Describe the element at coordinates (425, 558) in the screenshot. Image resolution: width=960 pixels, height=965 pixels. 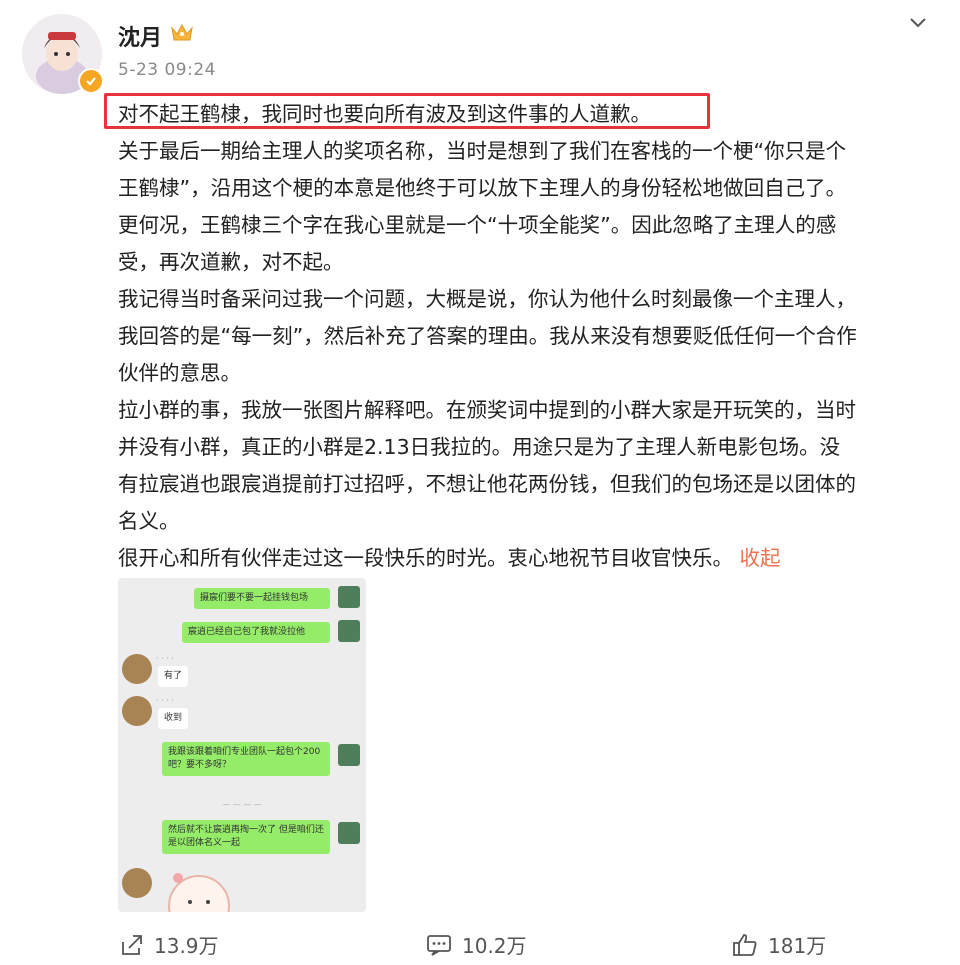
I see `post-line-text: 很开心和所有伙伴走过这一段快乐的时光。衷心地祝节目收官快乐。` at that location.